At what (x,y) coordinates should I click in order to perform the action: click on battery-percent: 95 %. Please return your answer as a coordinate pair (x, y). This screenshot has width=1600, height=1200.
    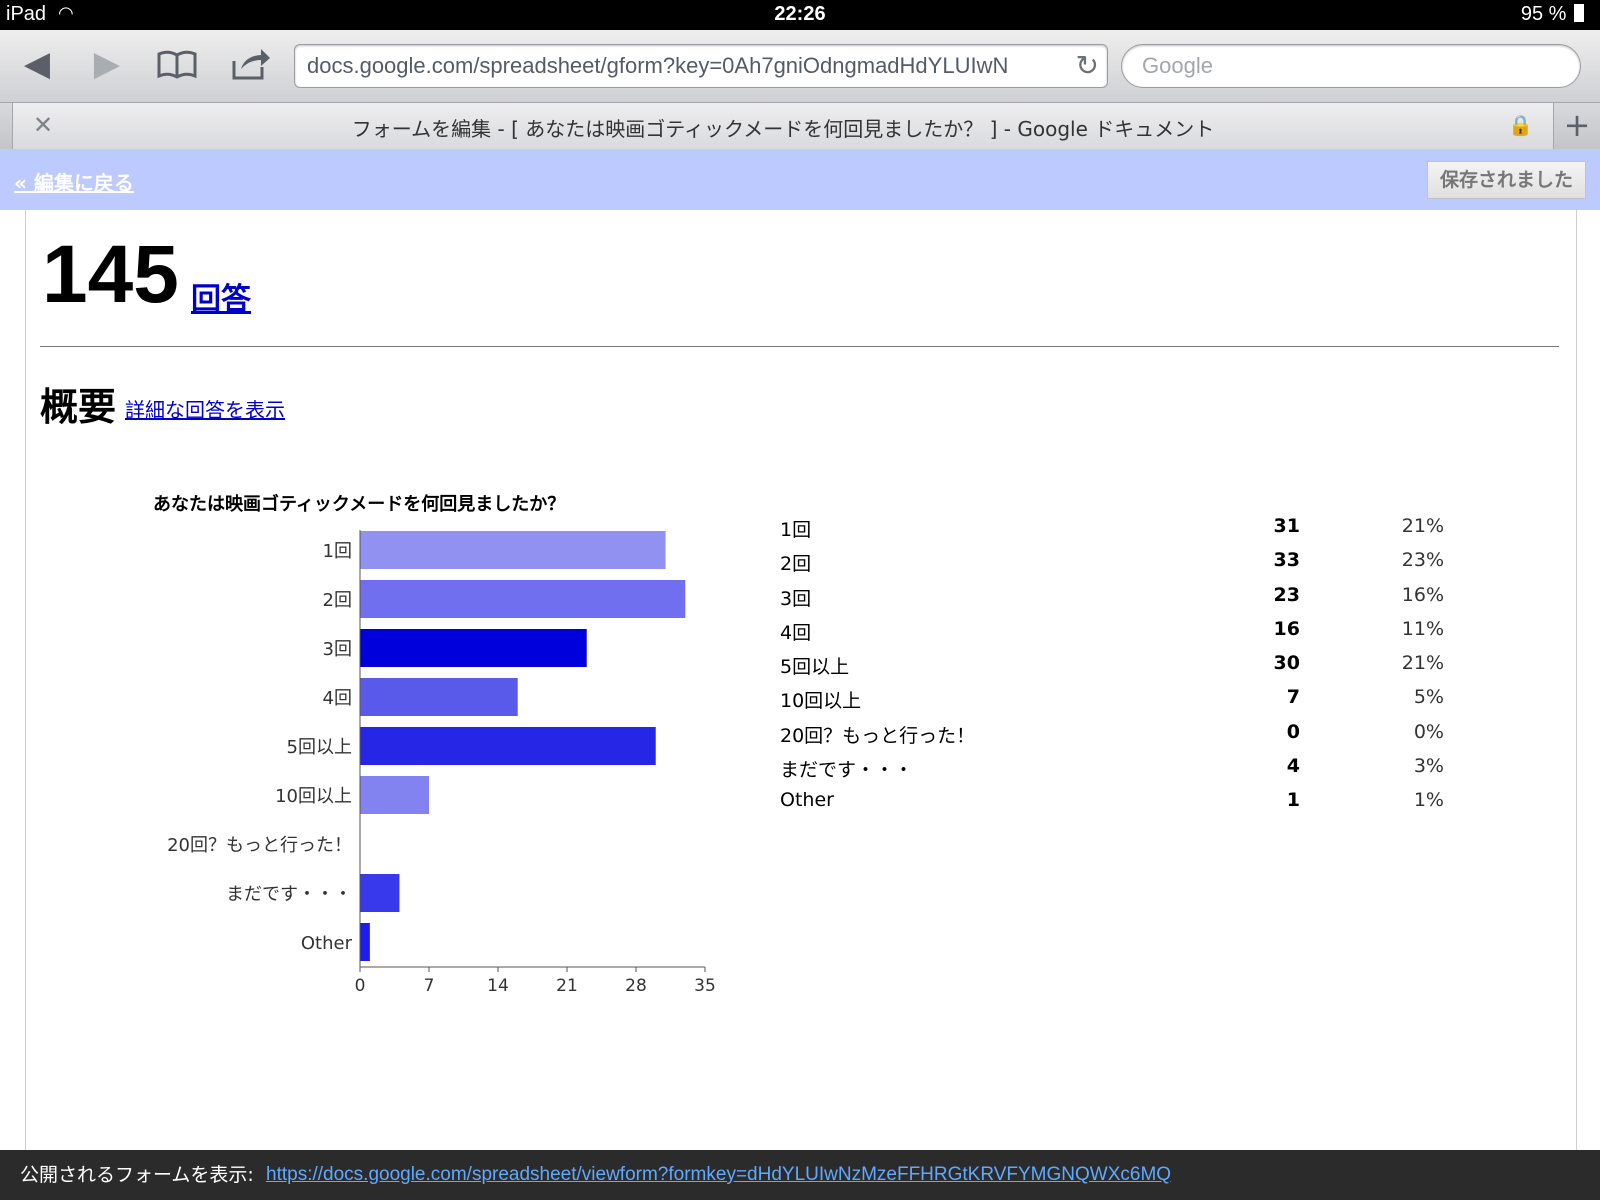
    Looking at the image, I should click on (1543, 14).